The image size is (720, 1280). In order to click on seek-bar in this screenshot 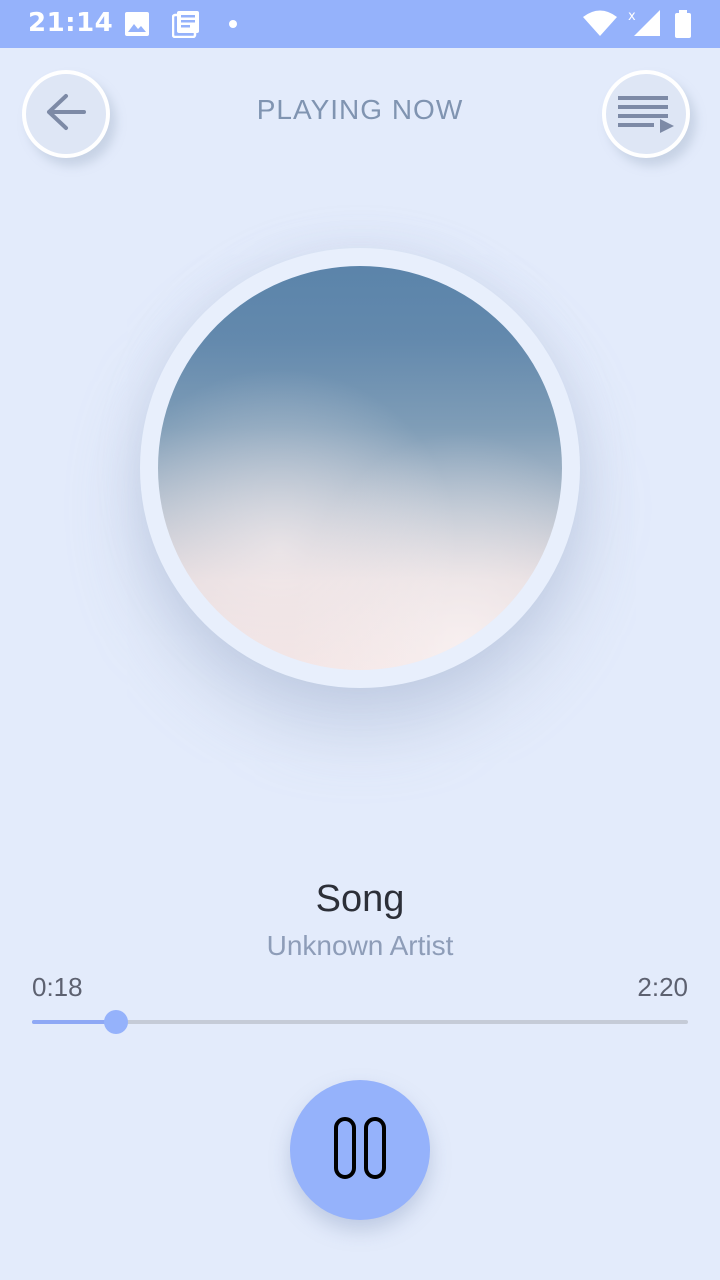, I will do `click(360, 1022)`.